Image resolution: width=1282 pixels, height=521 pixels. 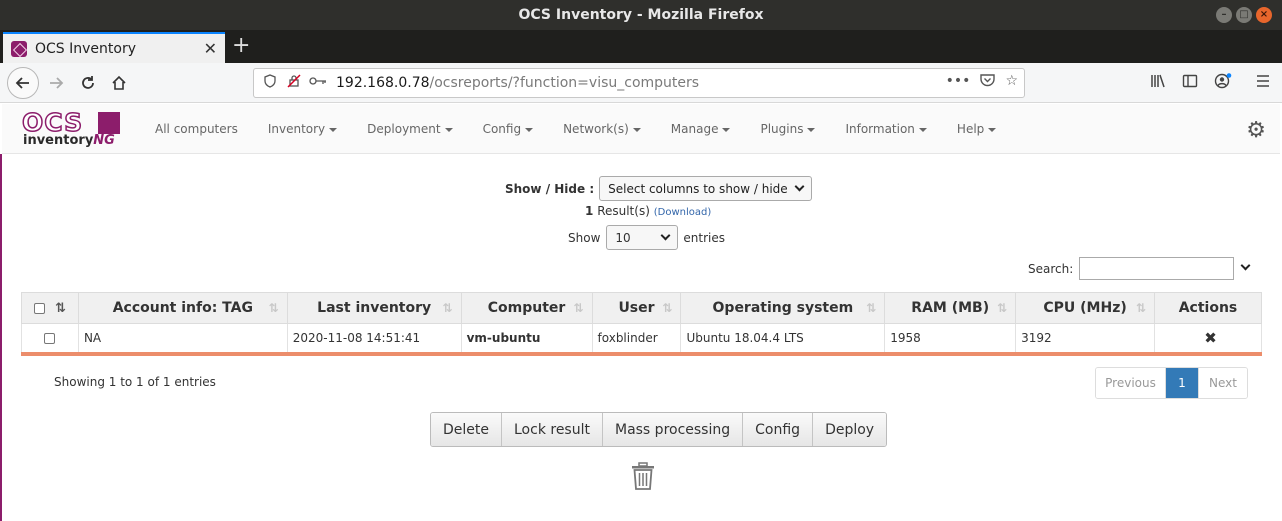 What do you see at coordinates (683, 212) in the screenshot?
I see `download-link: (Download)` at bounding box center [683, 212].